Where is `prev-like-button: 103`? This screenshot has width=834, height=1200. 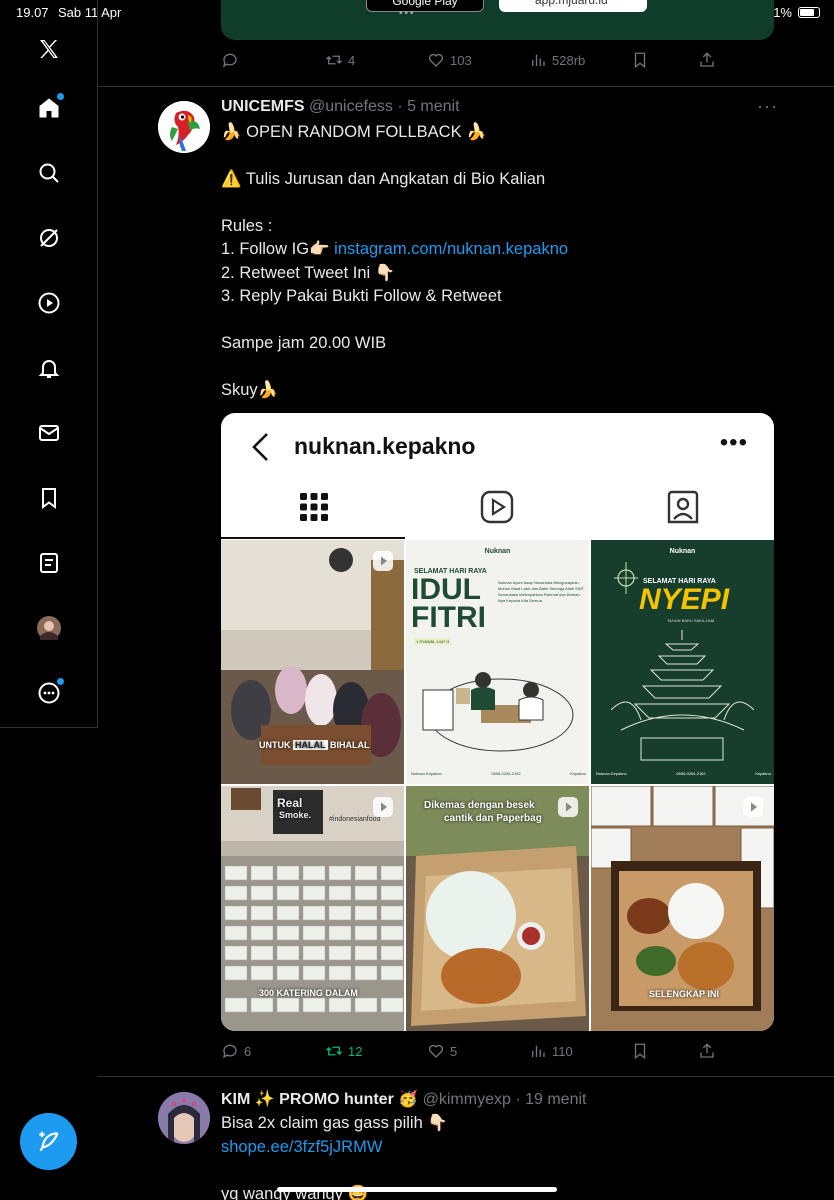
prev-like-button: 103 is located at coordinates (449, 60).